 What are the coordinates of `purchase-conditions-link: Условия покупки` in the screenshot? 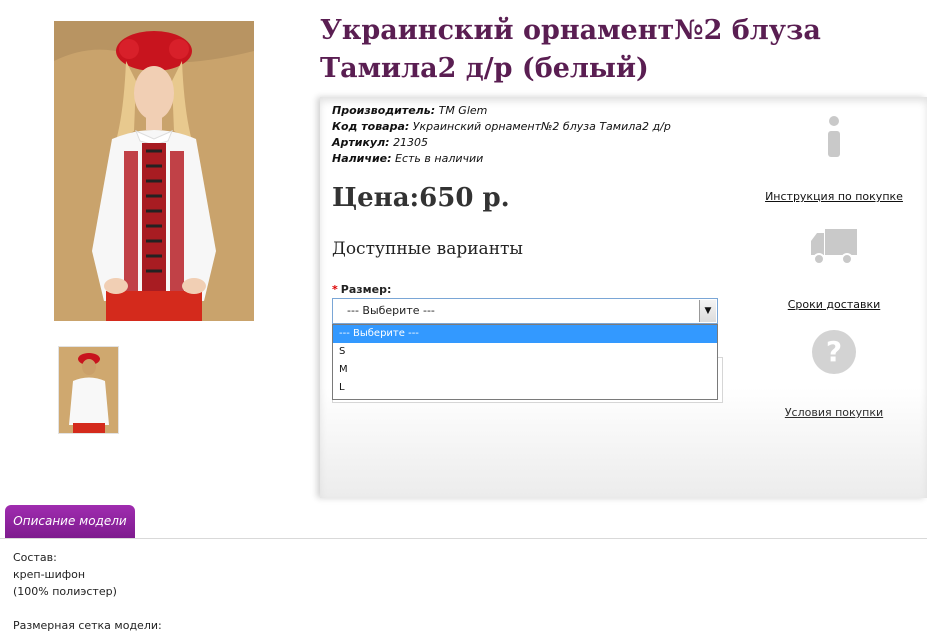 It's located at (834, 412).